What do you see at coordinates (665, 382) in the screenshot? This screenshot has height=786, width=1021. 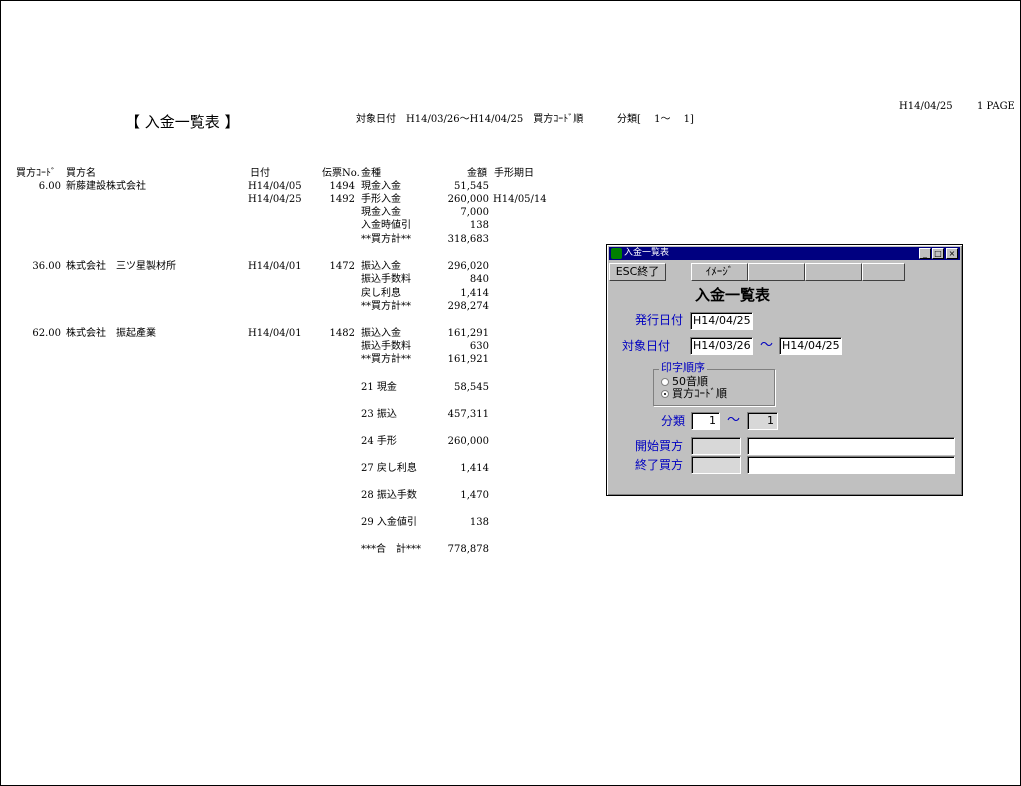 I see `order-kana-radio` at bounding box center [665, 382].